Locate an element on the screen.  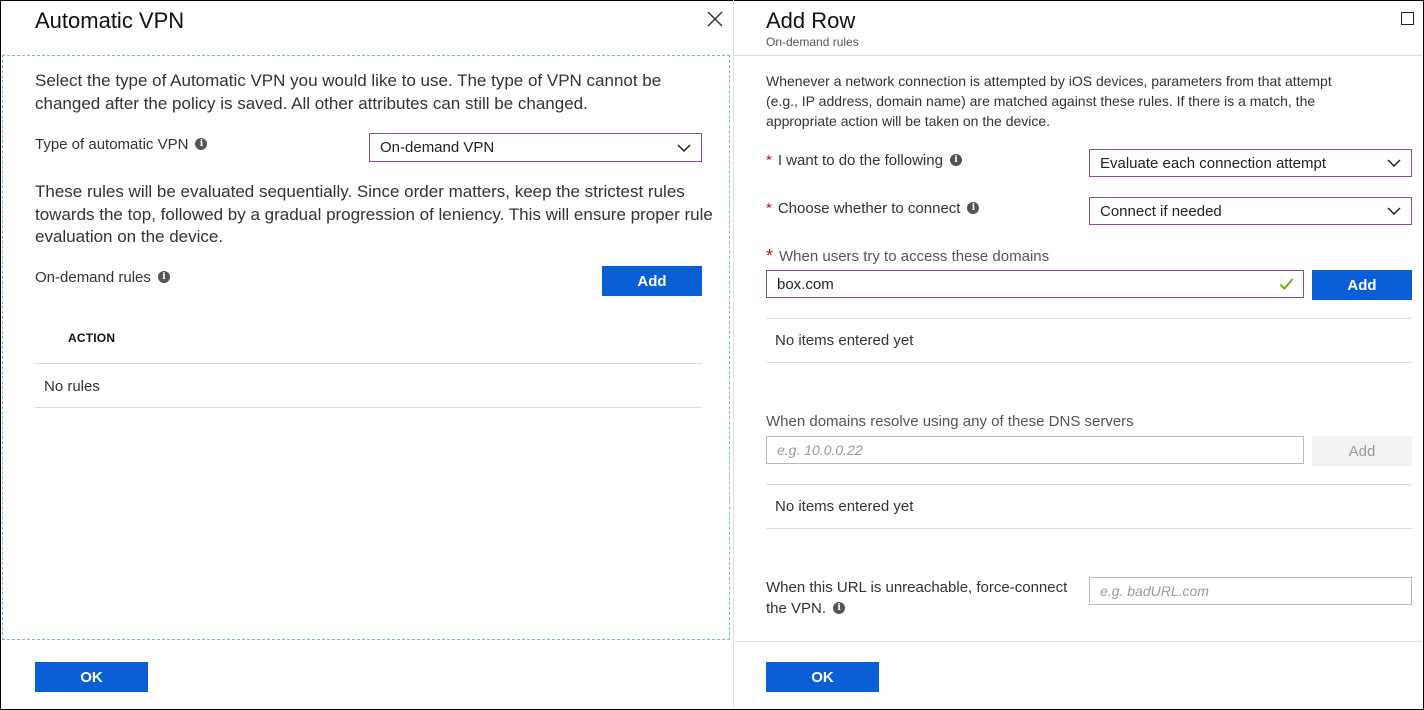
domains-input-value: box.com is located at coordinates (805, 284).